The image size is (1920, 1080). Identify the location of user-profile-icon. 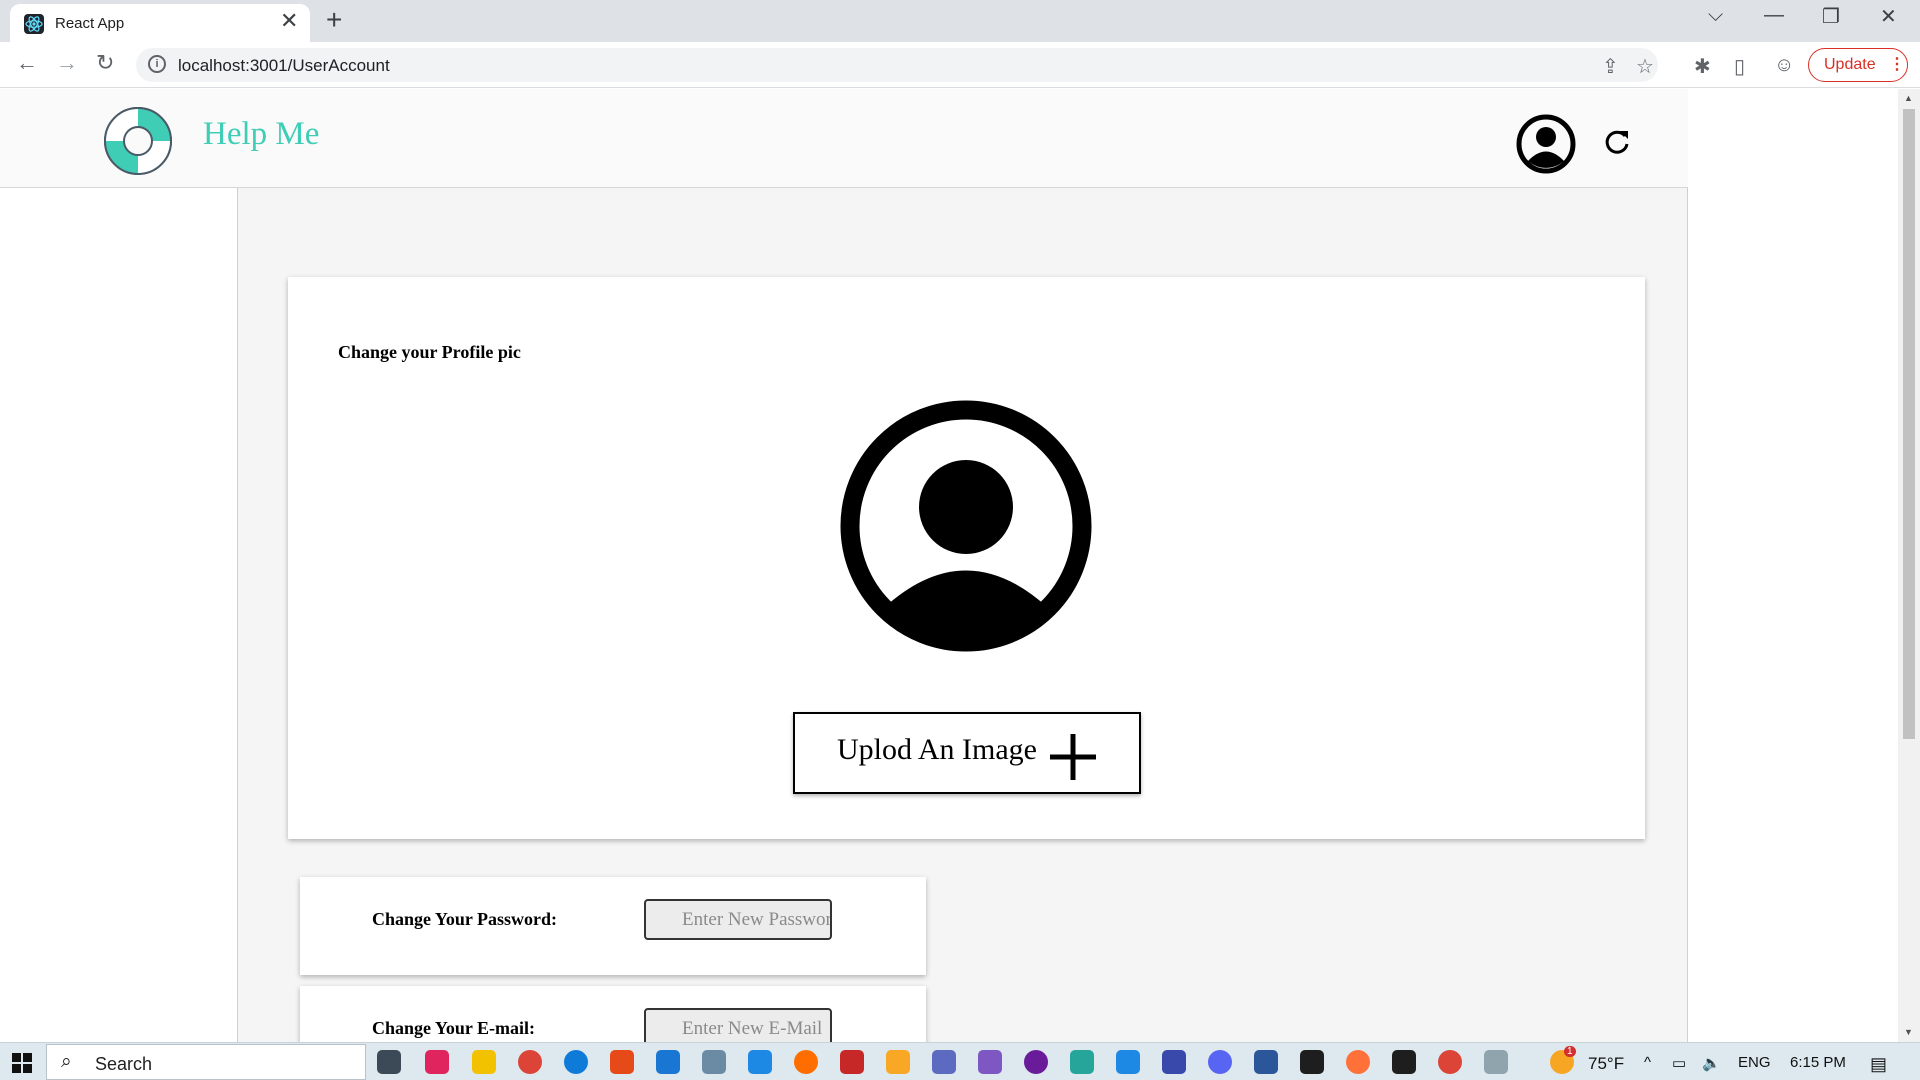
(1546, 144).